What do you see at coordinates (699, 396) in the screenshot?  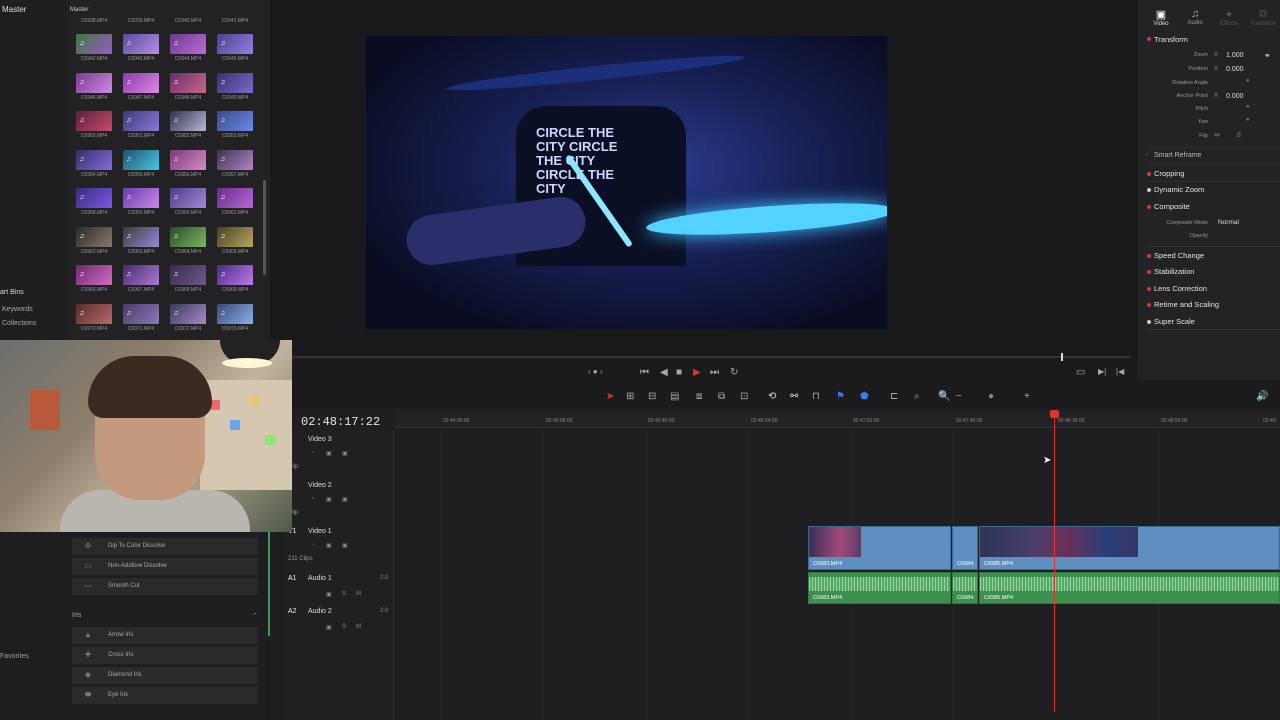 I see `insert-clip-icon: ⧈` at bounding box center [699, 396].